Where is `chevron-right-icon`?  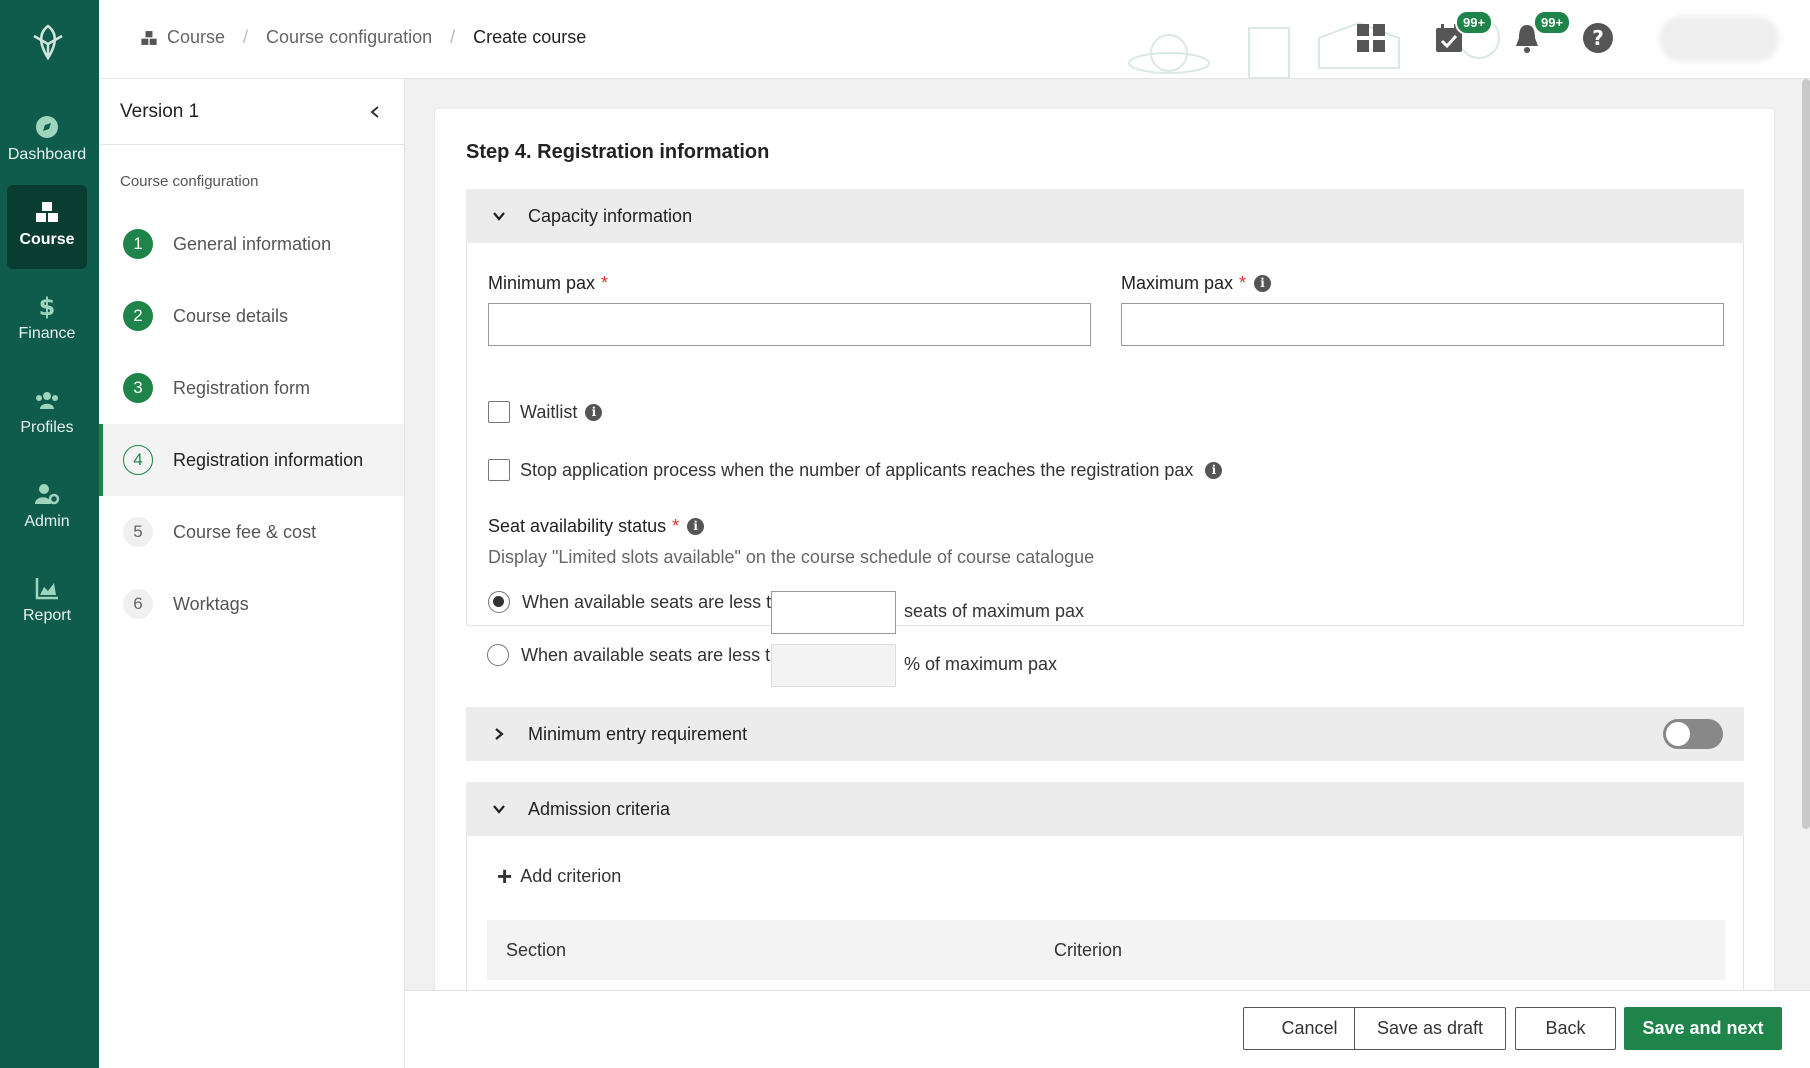
chevron-right-icon is located at coordinates (499, 734).